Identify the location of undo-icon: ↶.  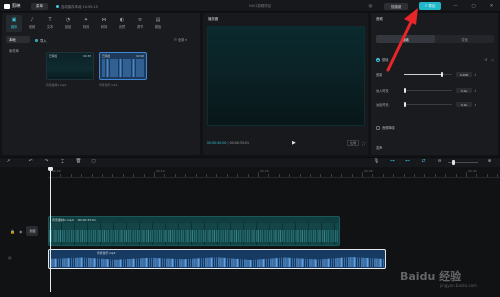
(30, 161).